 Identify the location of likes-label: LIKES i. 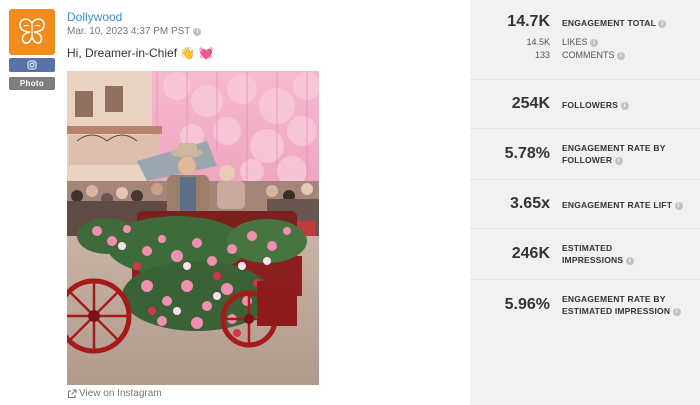
(580, 42).